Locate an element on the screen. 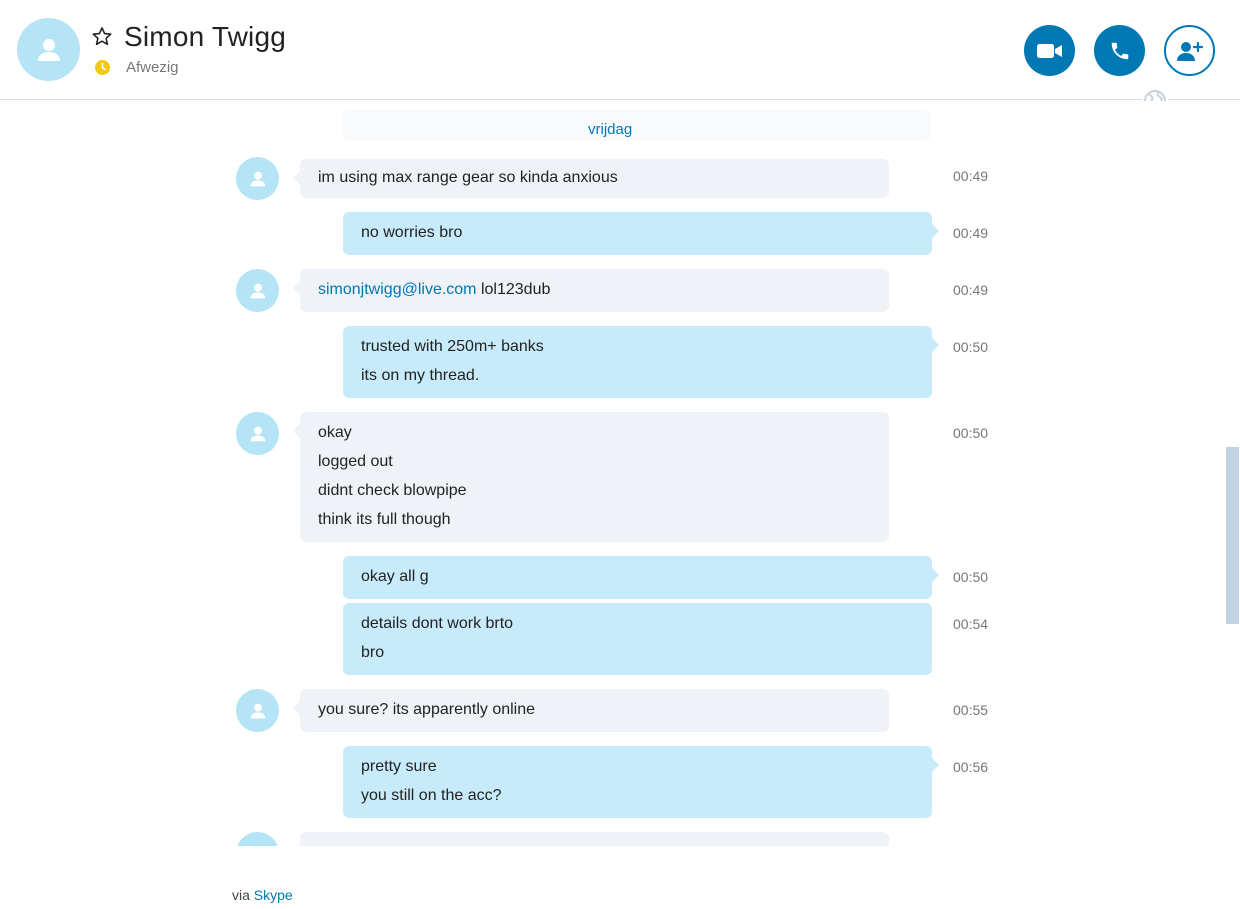 The width and height of the screenshot is (1240, 909). message-time: 00:56 is located at coordinates (971, 767).